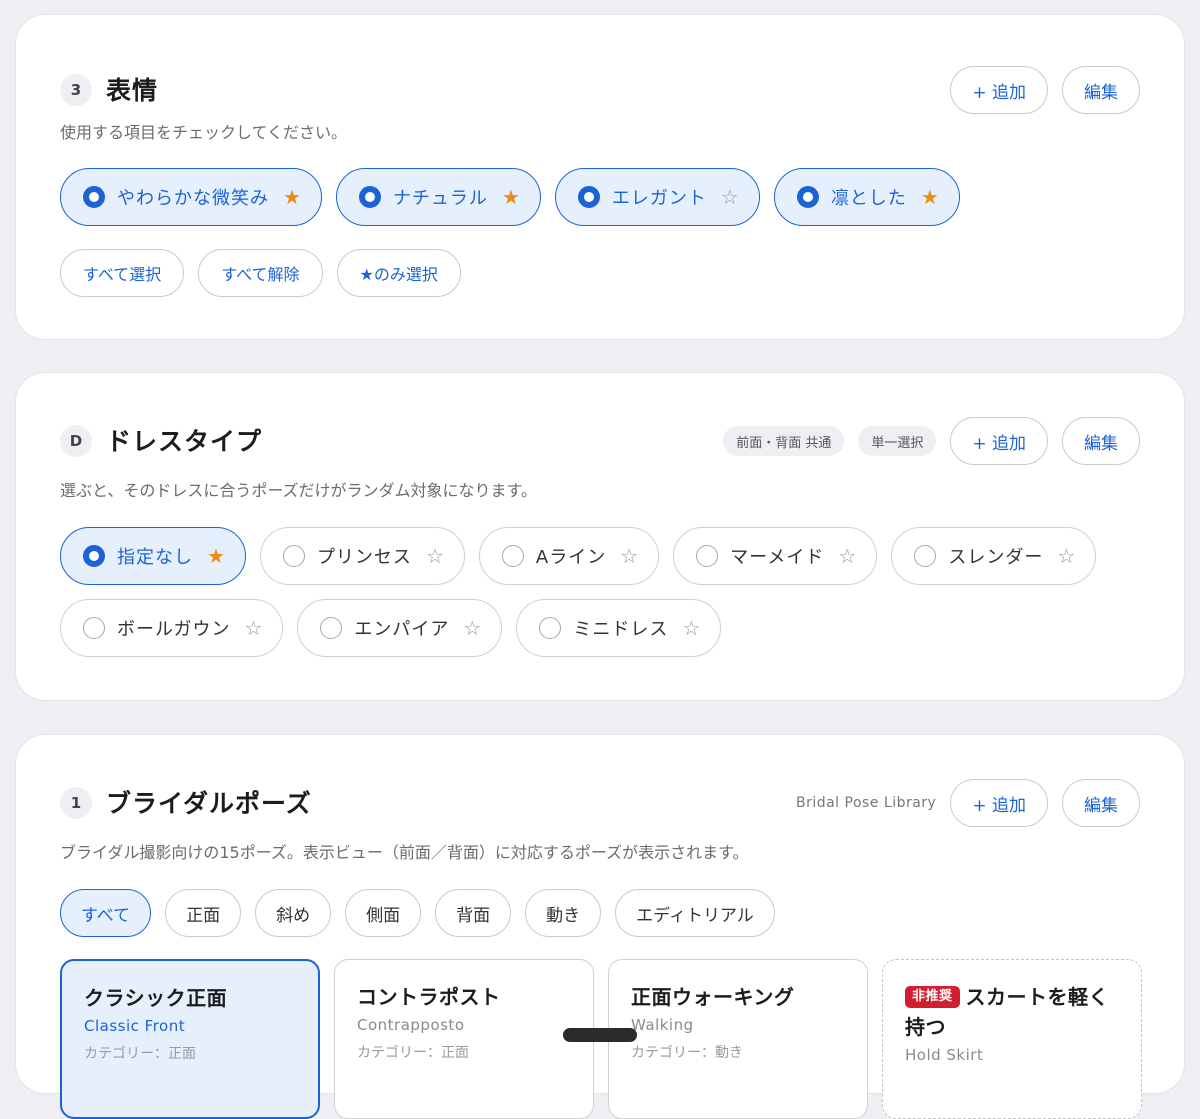  I want to click on dress-options-row1: 指定なし ★ プリンセス ☆ Aライン ☆ マーメイド ☆ スレンダー ☆, so click(578, 556).